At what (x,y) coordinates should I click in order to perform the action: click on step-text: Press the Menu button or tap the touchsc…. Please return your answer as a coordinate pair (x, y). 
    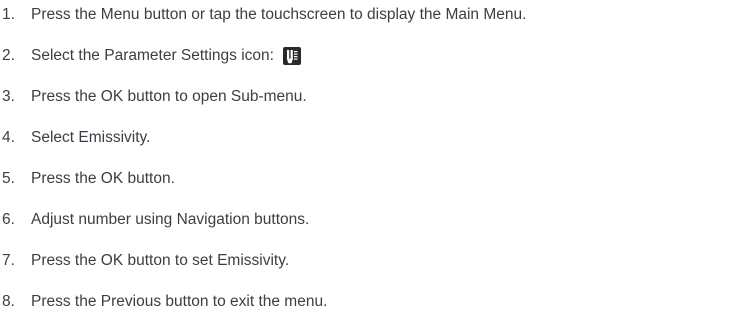
    Looking at the image, I should click on (279, 14).